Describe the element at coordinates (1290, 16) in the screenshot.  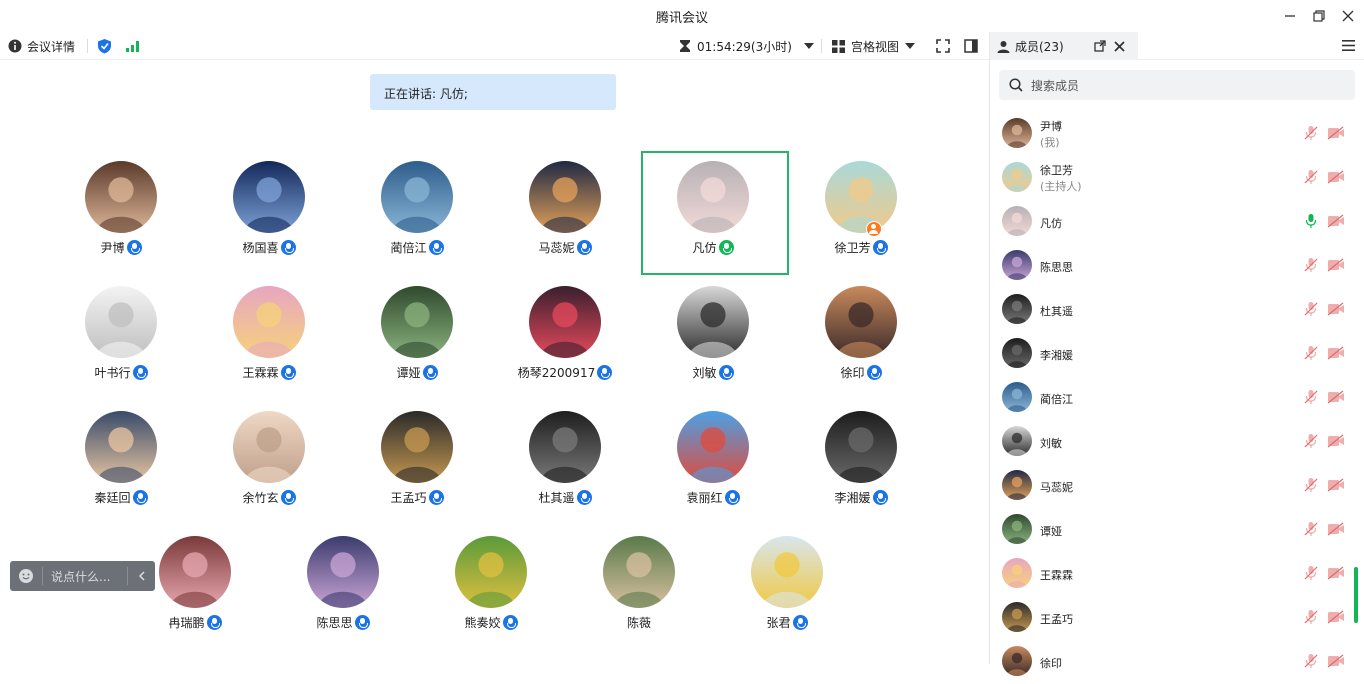
I see `minimize-icon` at that location.